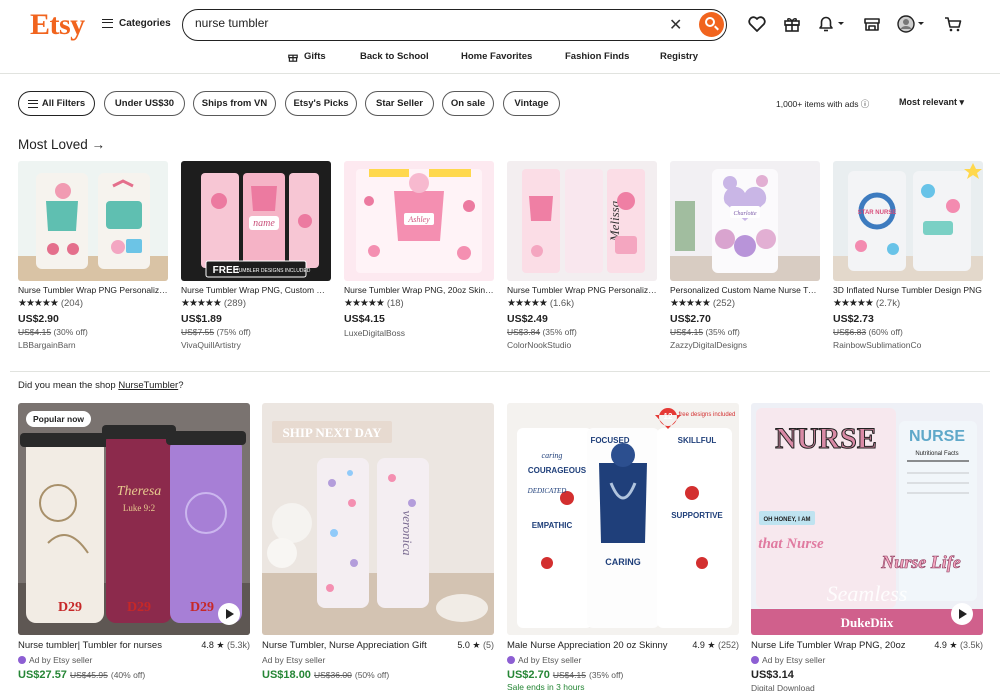 This screenshot has height=691, width=1000. What do you see at coordinates (552, 525) in the screenshot?
I see `thumb-label: EMPATHIC` at bounding box center [552, 525].